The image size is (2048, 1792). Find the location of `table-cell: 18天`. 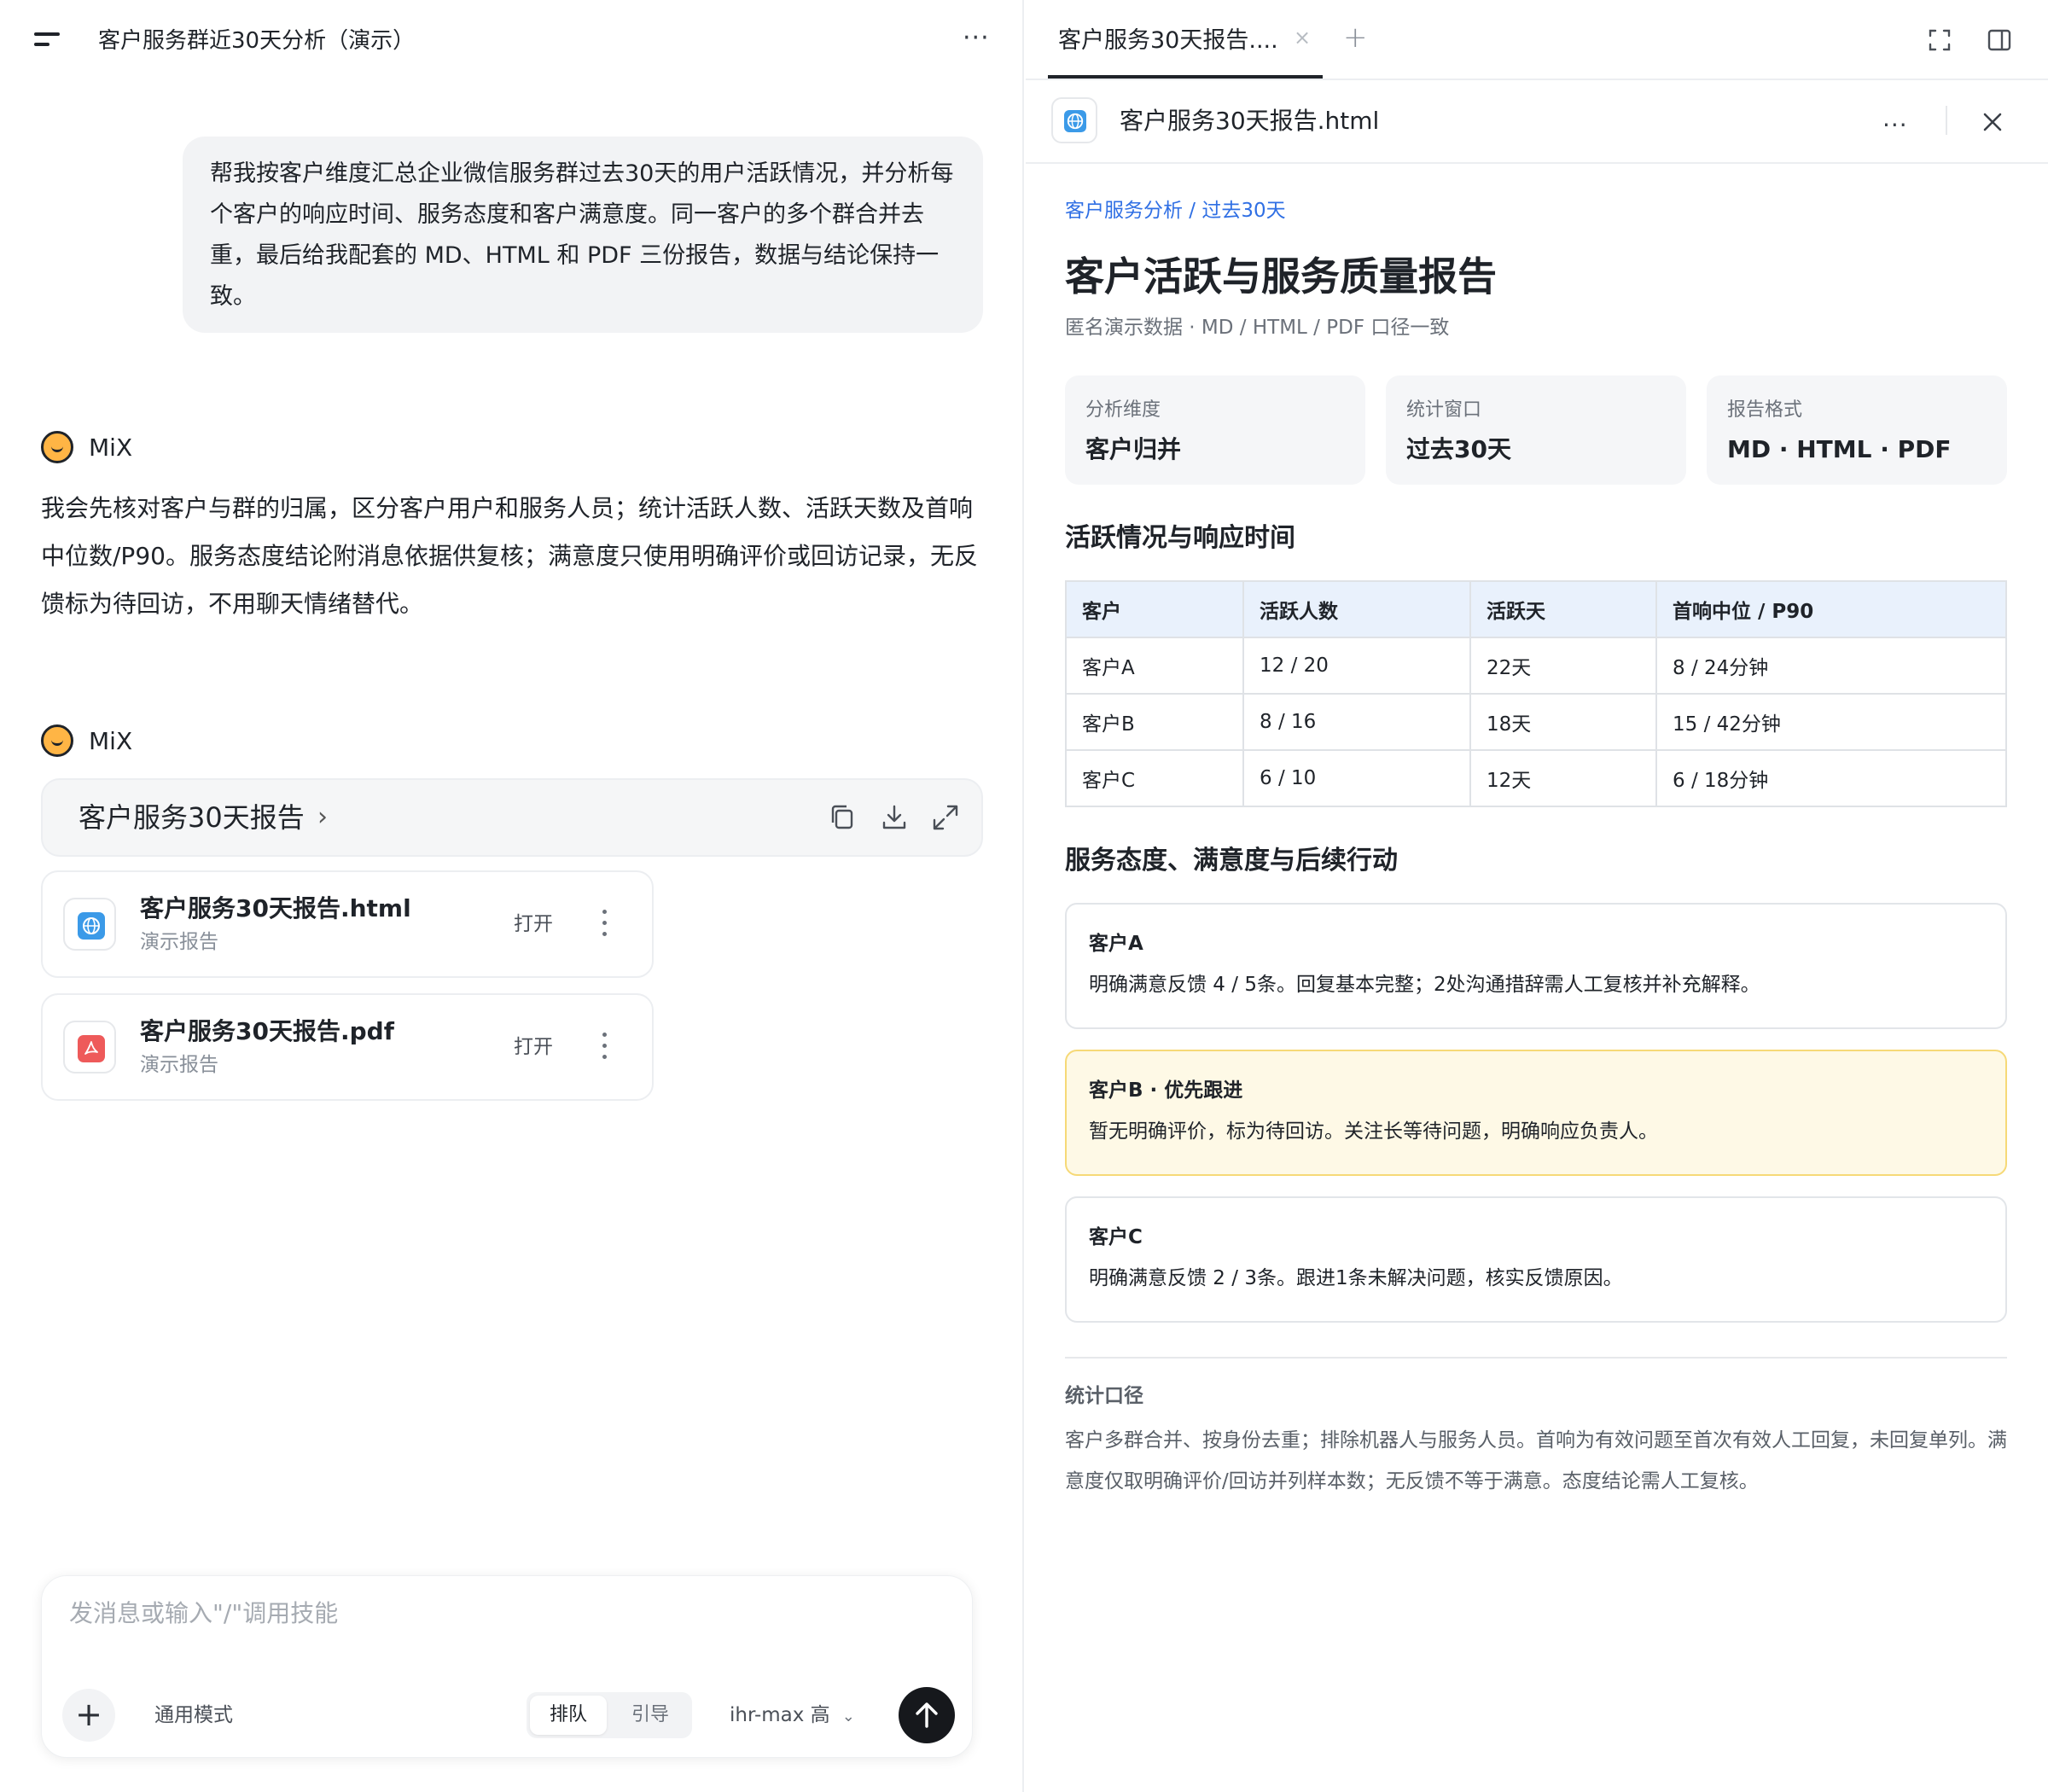

table-cell: 18天 is located at coordinates (1563, 722).